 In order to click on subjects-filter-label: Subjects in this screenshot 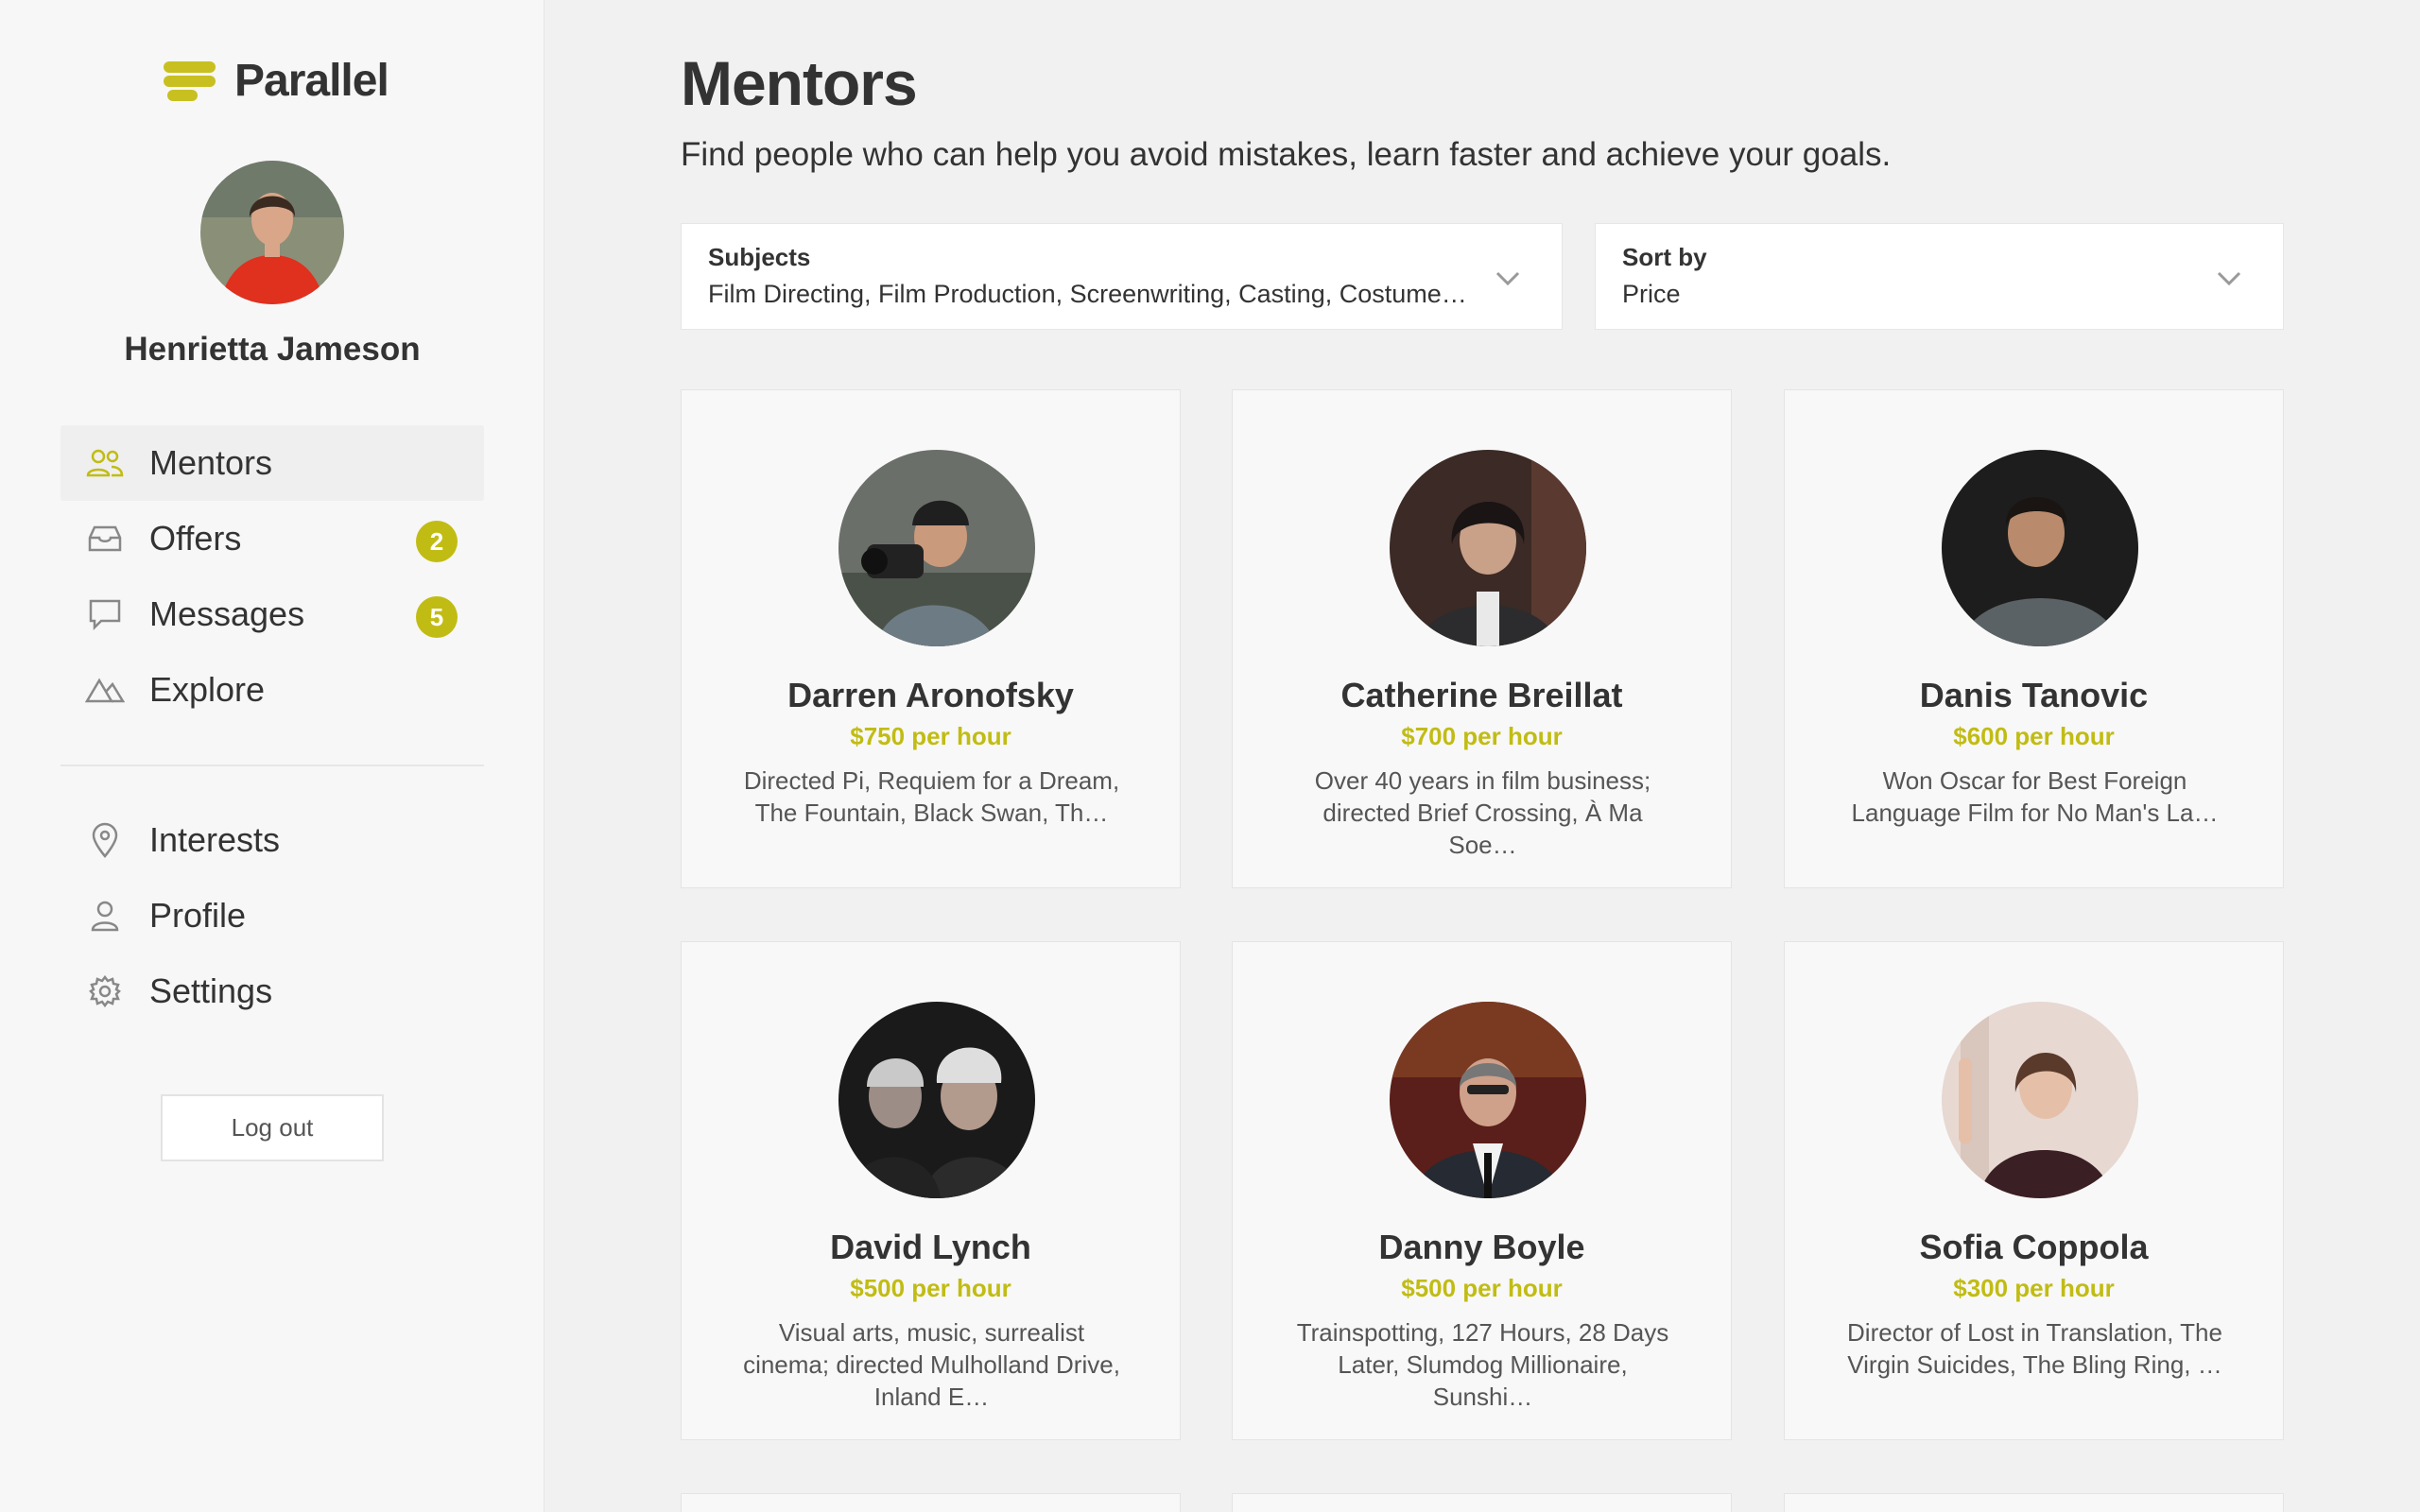, I will do `click(760, 257)`.